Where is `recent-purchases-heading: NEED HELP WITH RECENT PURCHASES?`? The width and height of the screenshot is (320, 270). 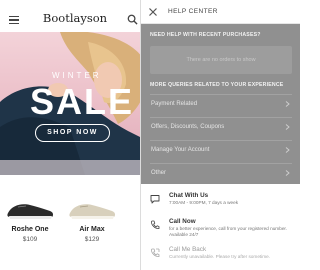
recent-purchases-heading: NEED HELP WITH RECENT PURCHASES? is located at coordinates (205, 35).